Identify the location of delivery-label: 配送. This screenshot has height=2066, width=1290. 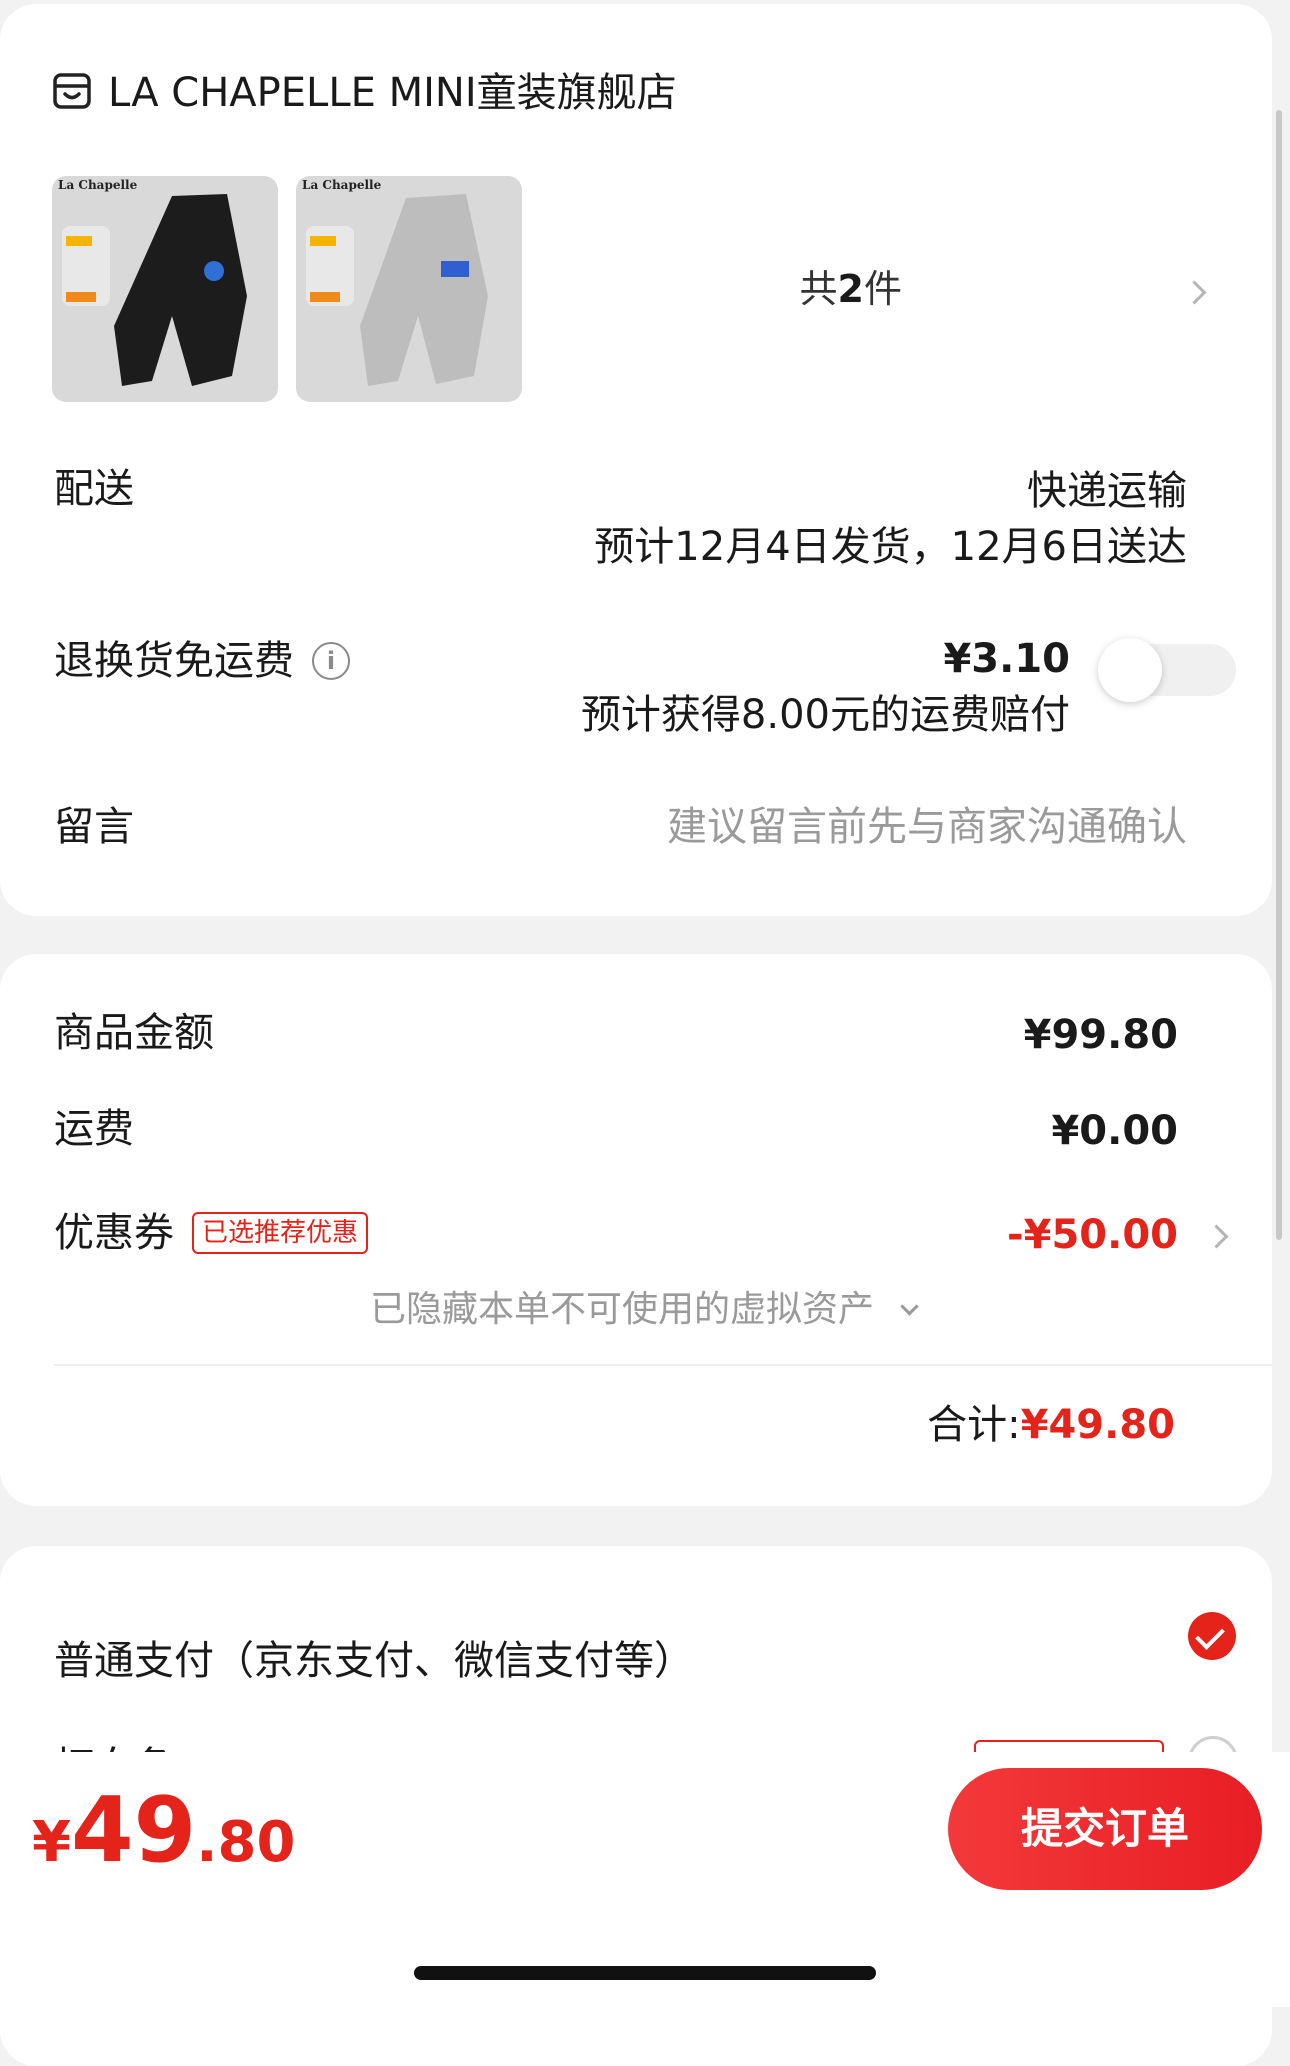
(94, 489).